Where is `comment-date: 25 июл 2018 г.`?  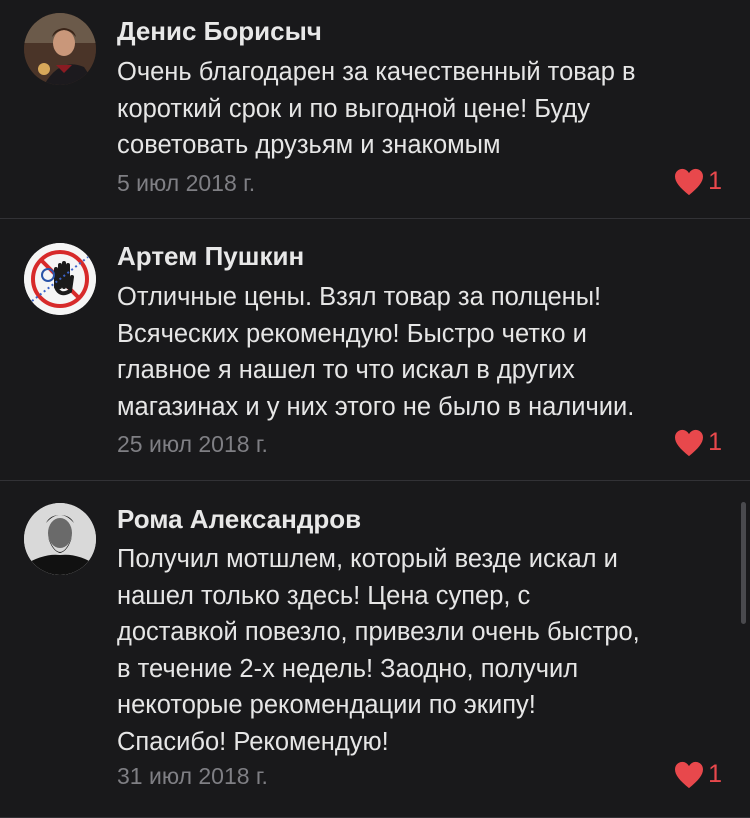 comment-date: 25 июл 2018 г. is located at coordinates (192, 444).